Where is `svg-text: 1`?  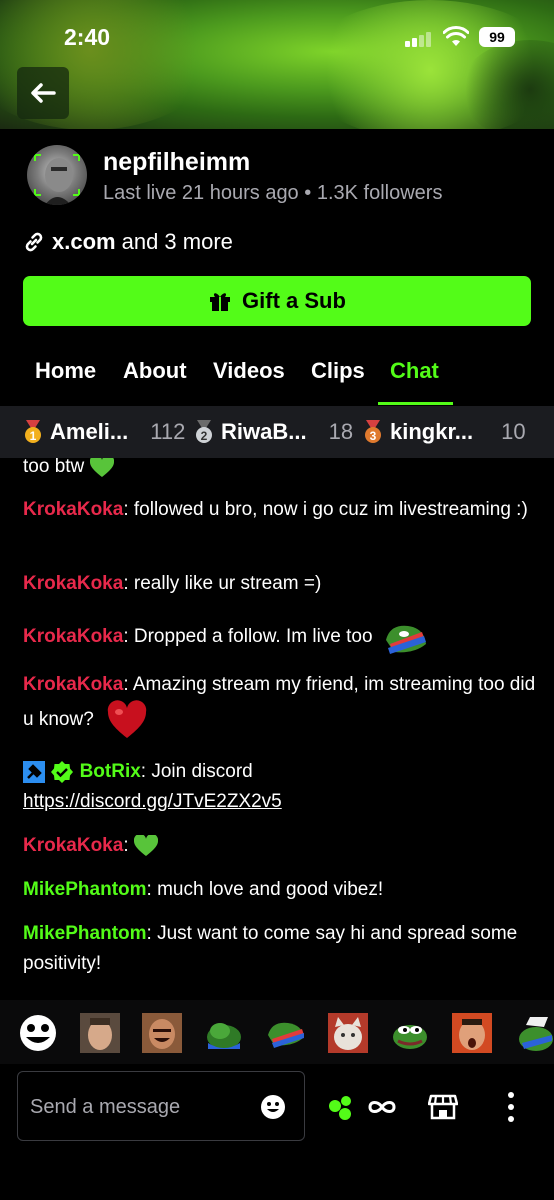 svg-text: 1 is located at coordinates (33, 436).